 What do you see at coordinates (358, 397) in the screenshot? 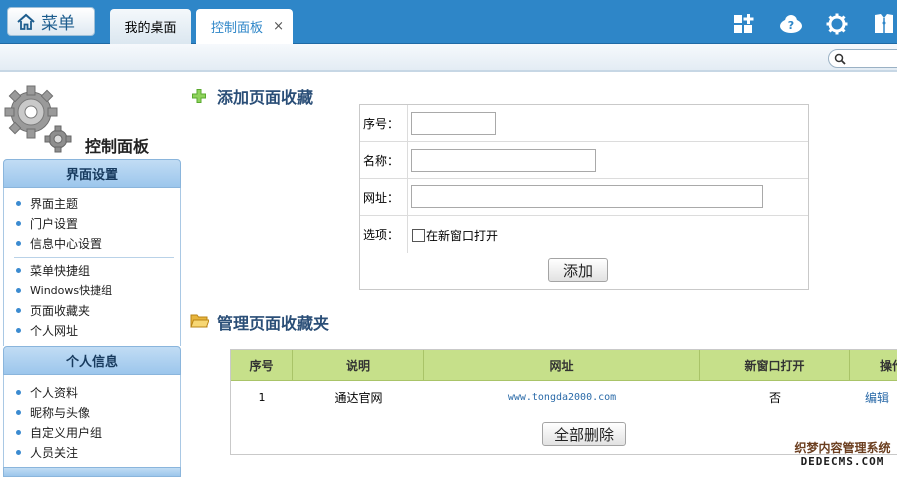
I see `row-desc: 通达官网` at bounding box center [358, 397].